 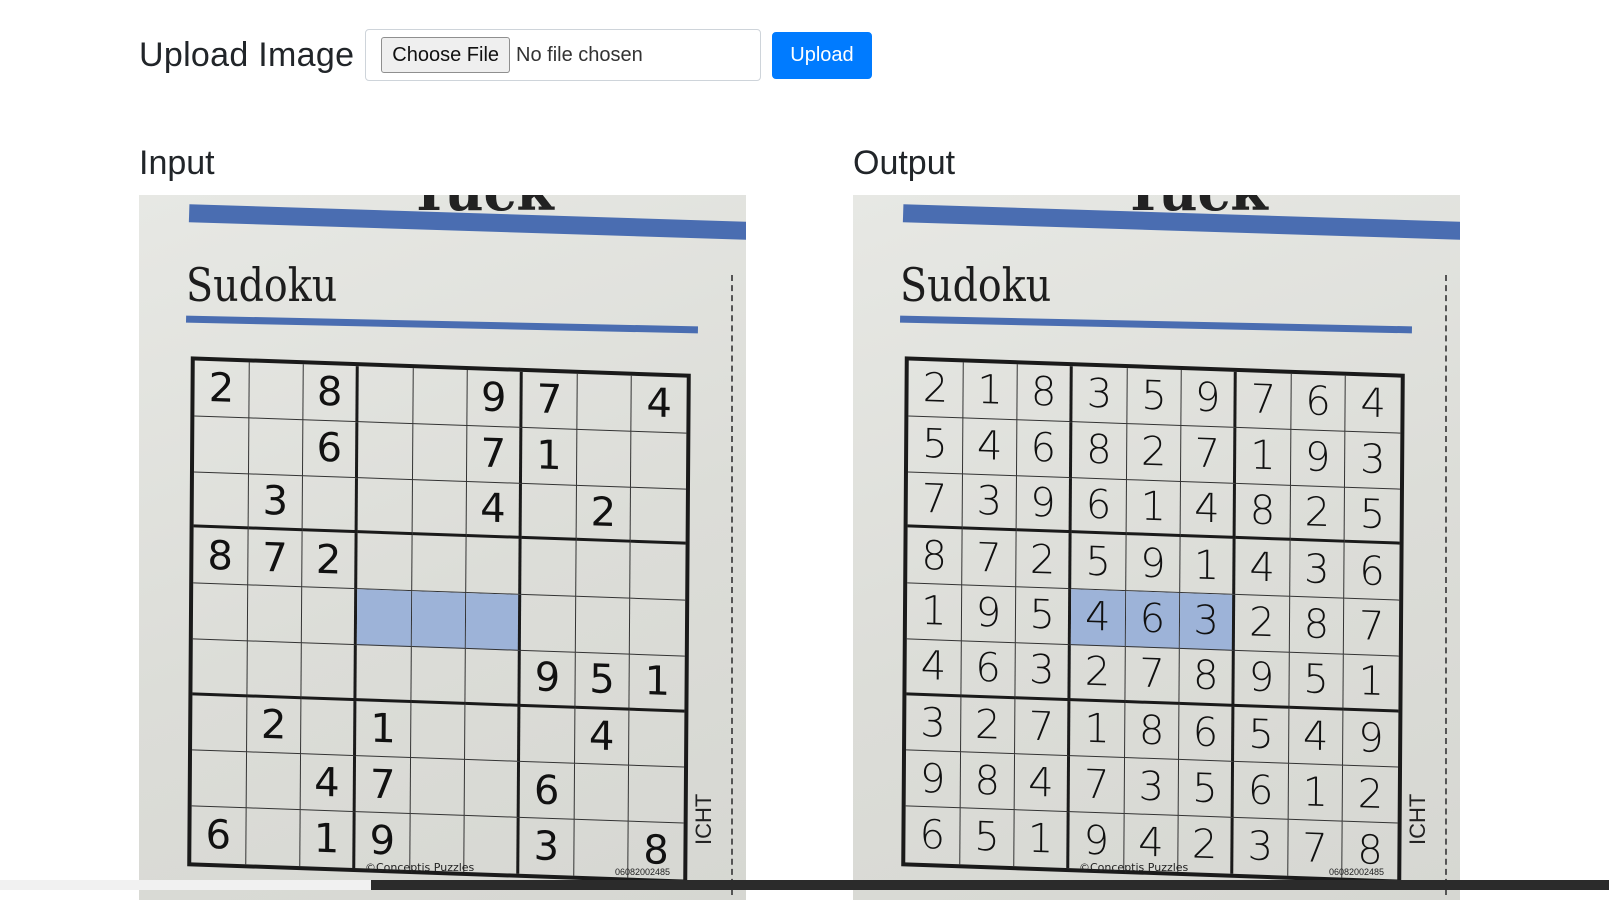 I want to click on file-status: No file chosen, so click(x=579, y=54).